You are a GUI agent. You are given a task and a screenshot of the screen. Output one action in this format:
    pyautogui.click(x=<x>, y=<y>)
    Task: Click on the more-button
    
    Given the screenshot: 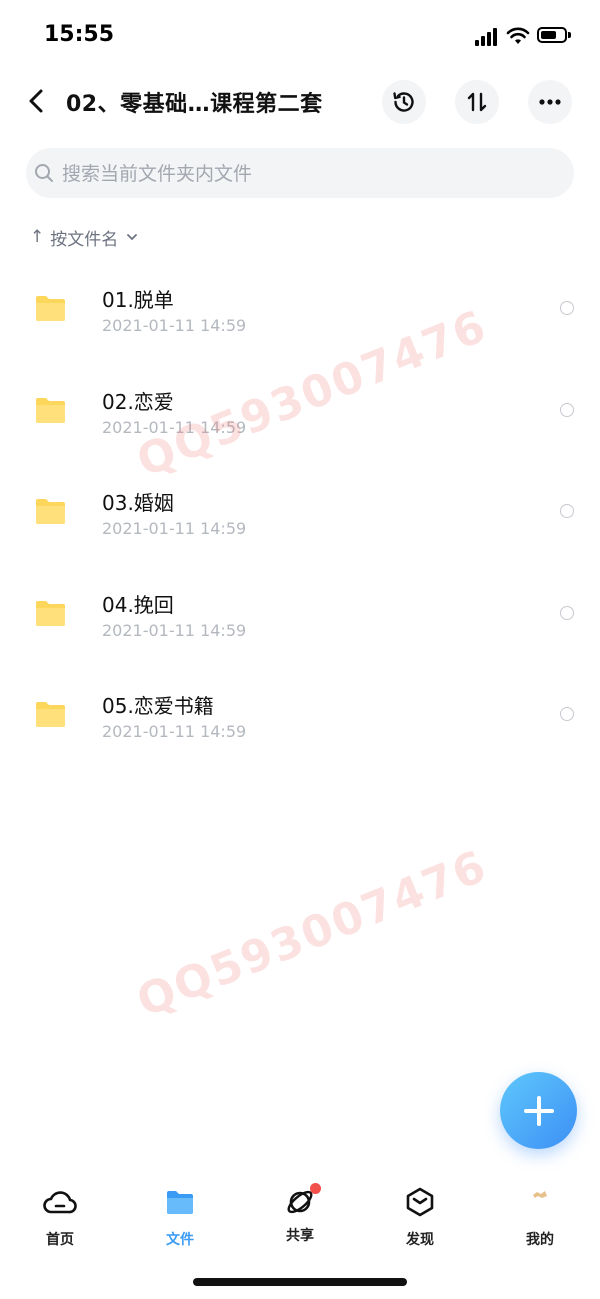 What is the action you would take?
    pyautogui.click(x=550, y=102)
    